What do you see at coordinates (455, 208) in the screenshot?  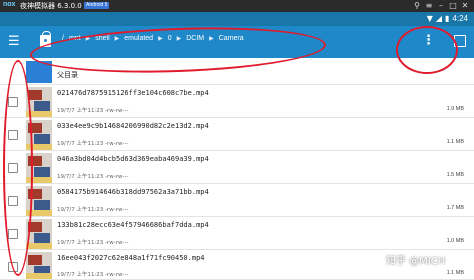 I see `file-size: 1.7 MB` at bounding box center [455, 208].